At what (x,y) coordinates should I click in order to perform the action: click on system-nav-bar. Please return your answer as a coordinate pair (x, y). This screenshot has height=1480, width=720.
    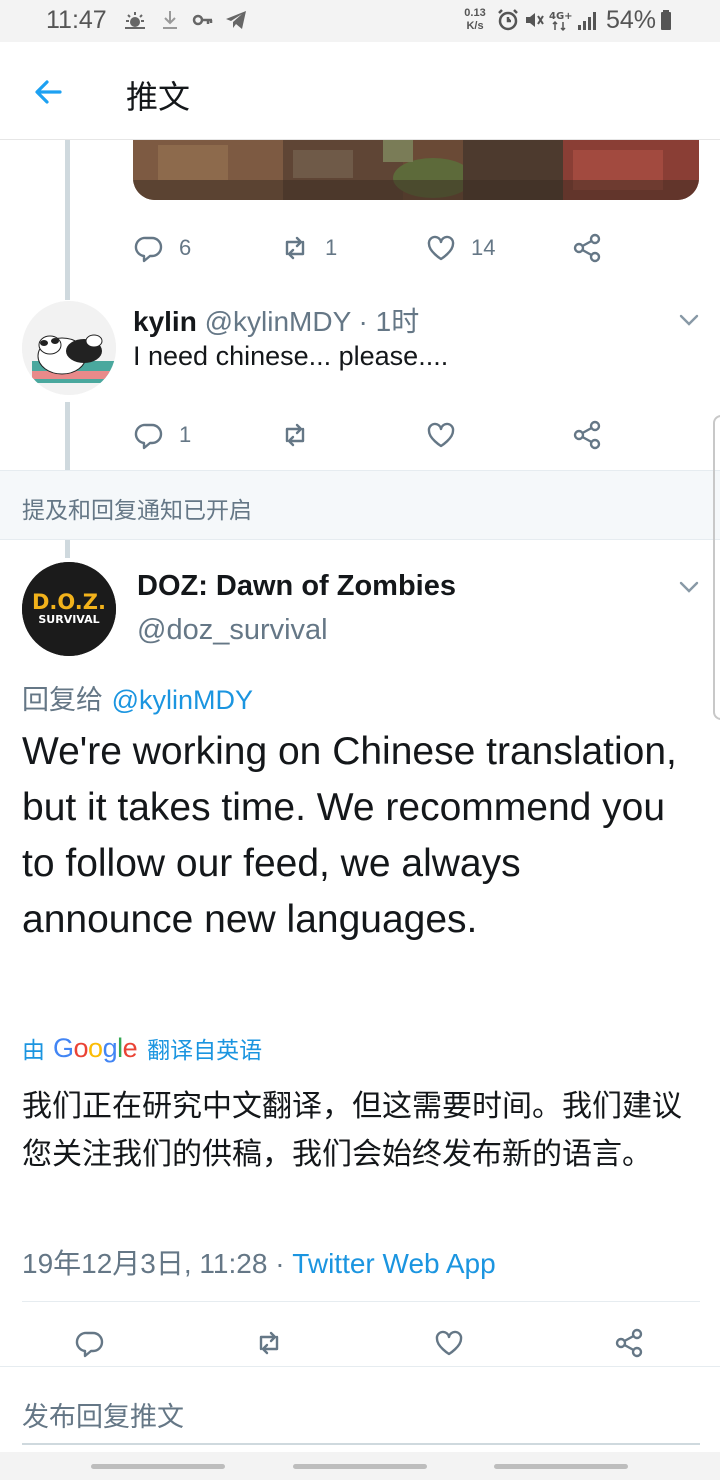
    Looking at the image, I should click on (360, 1466).